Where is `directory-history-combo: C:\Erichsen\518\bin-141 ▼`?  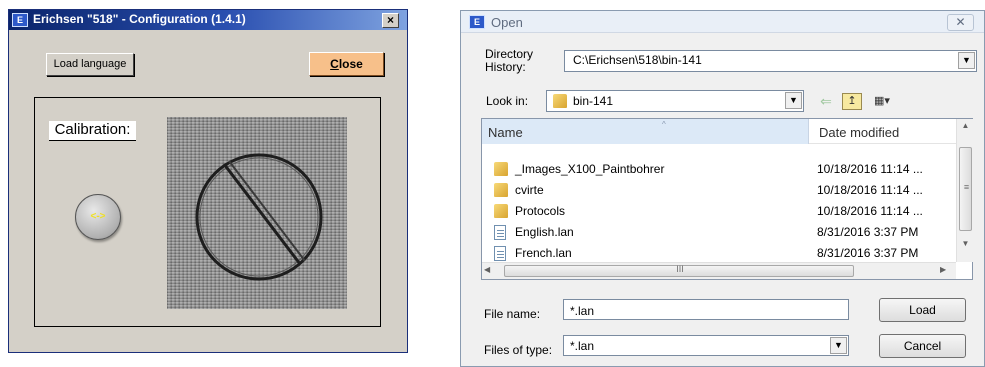
directory-history-combo: C:\Erichsen\518\bin-141 ▼ is located at coordinates (770, 61).